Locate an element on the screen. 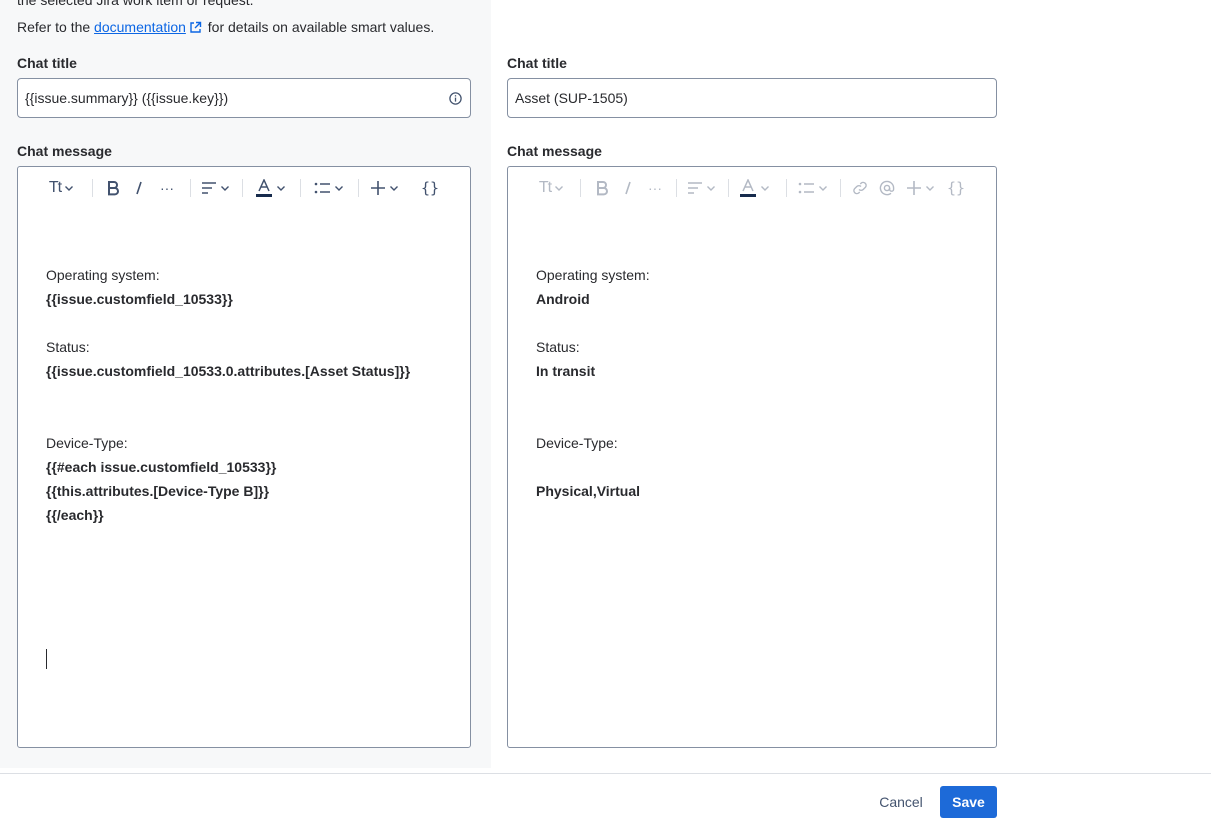 This screenshot has width=1211, height=819. right-editor-toolbar: Tt ··· {} is located at coordinates (752, 188).